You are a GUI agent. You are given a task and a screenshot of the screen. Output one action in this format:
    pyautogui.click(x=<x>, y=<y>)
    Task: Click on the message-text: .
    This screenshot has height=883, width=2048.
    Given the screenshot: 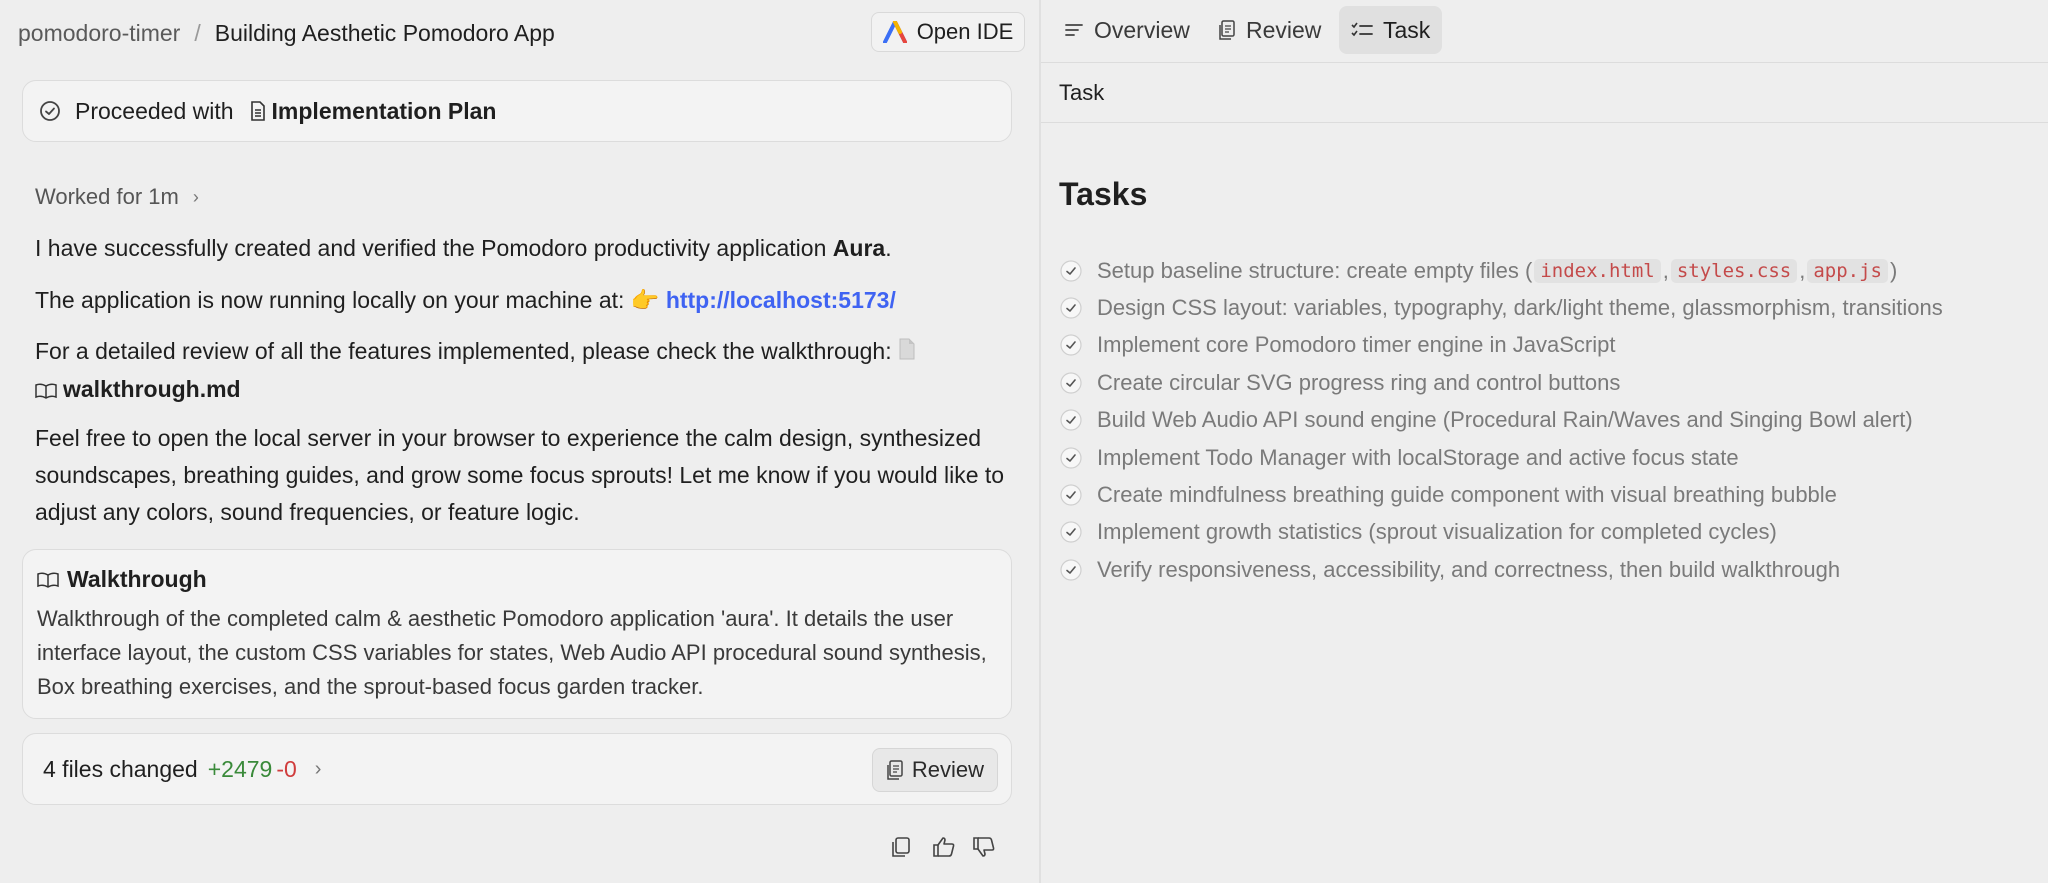 What is the action you would take?
    pyautogui.click(x=888, y=248)
    